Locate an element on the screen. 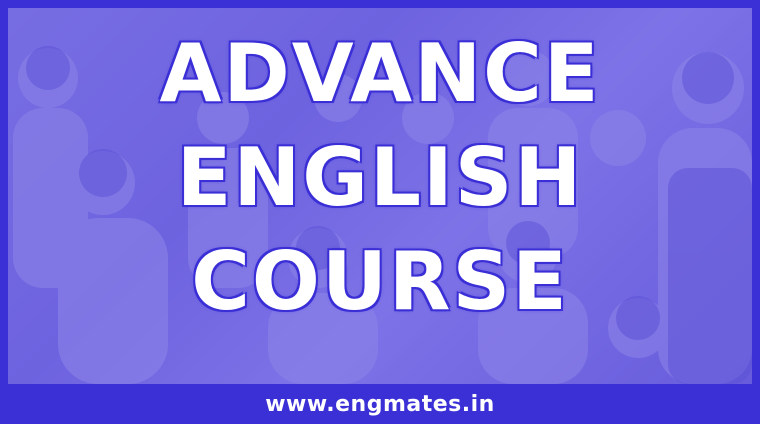 This screenshot has width=760, height=424. website-url: www.engmates.in is located at coordinates (380, 404).